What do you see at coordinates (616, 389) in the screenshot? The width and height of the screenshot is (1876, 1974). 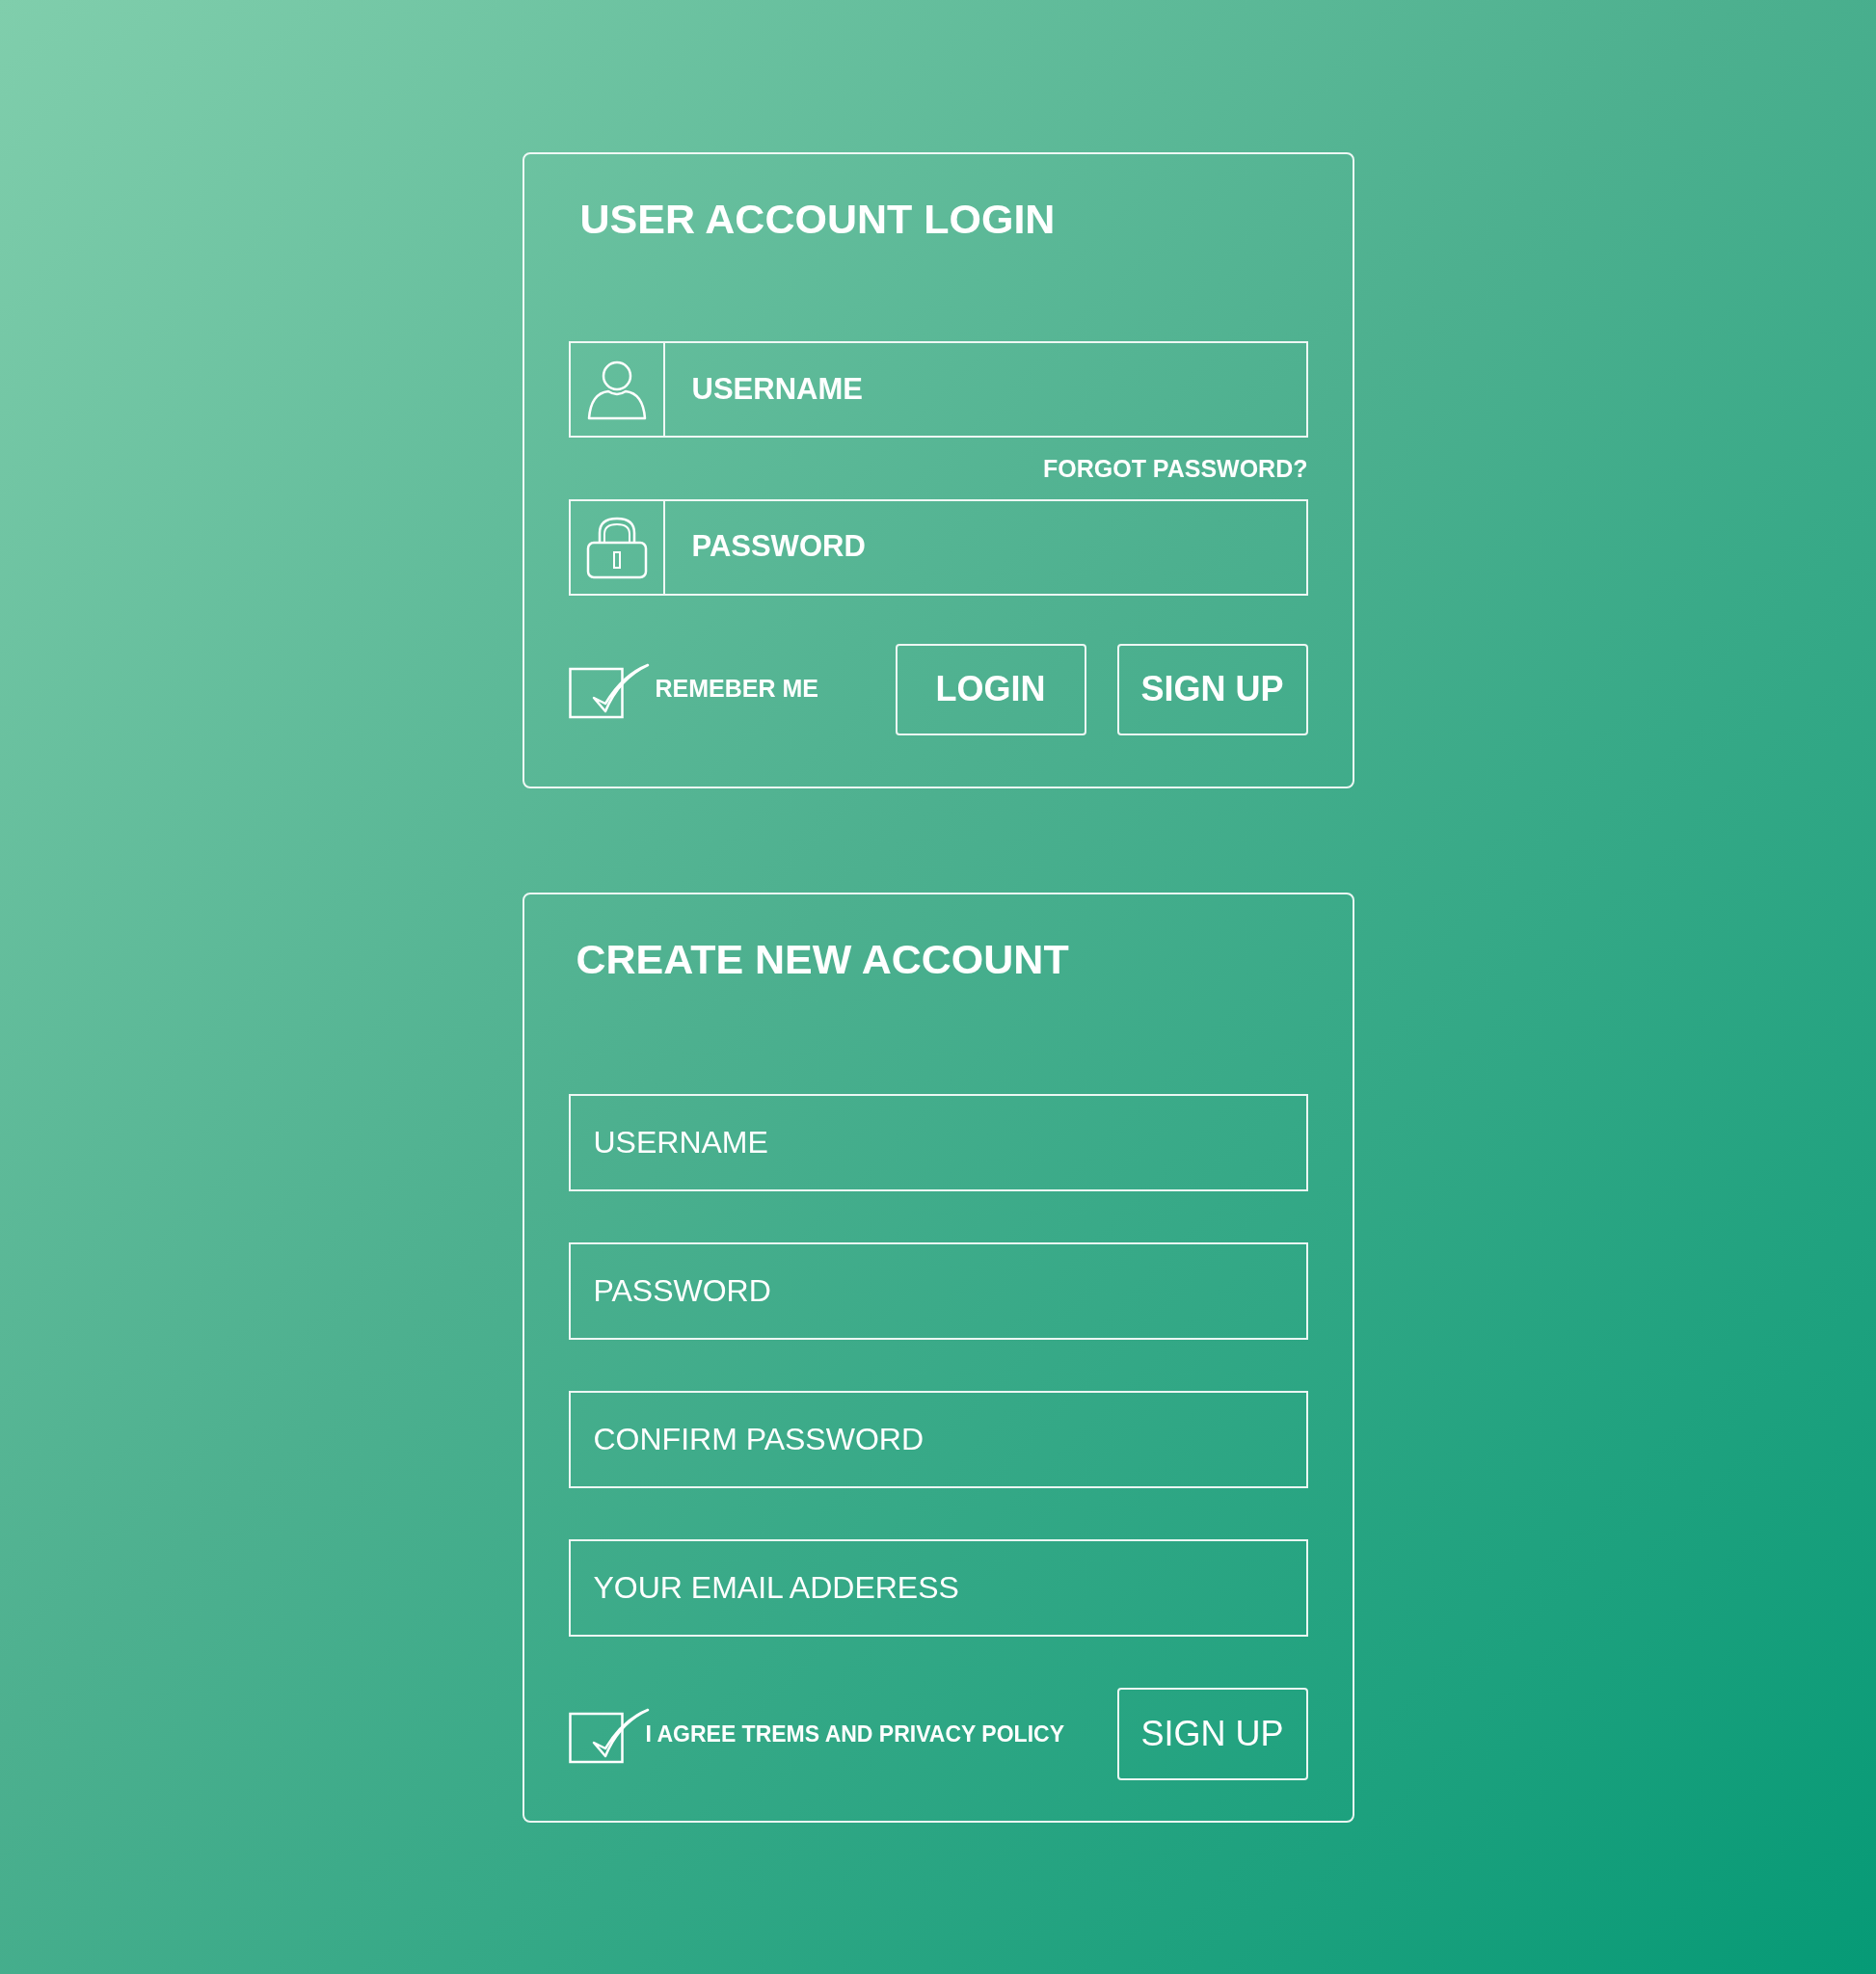 I see `user-icon` at bounding box center [616, 389].